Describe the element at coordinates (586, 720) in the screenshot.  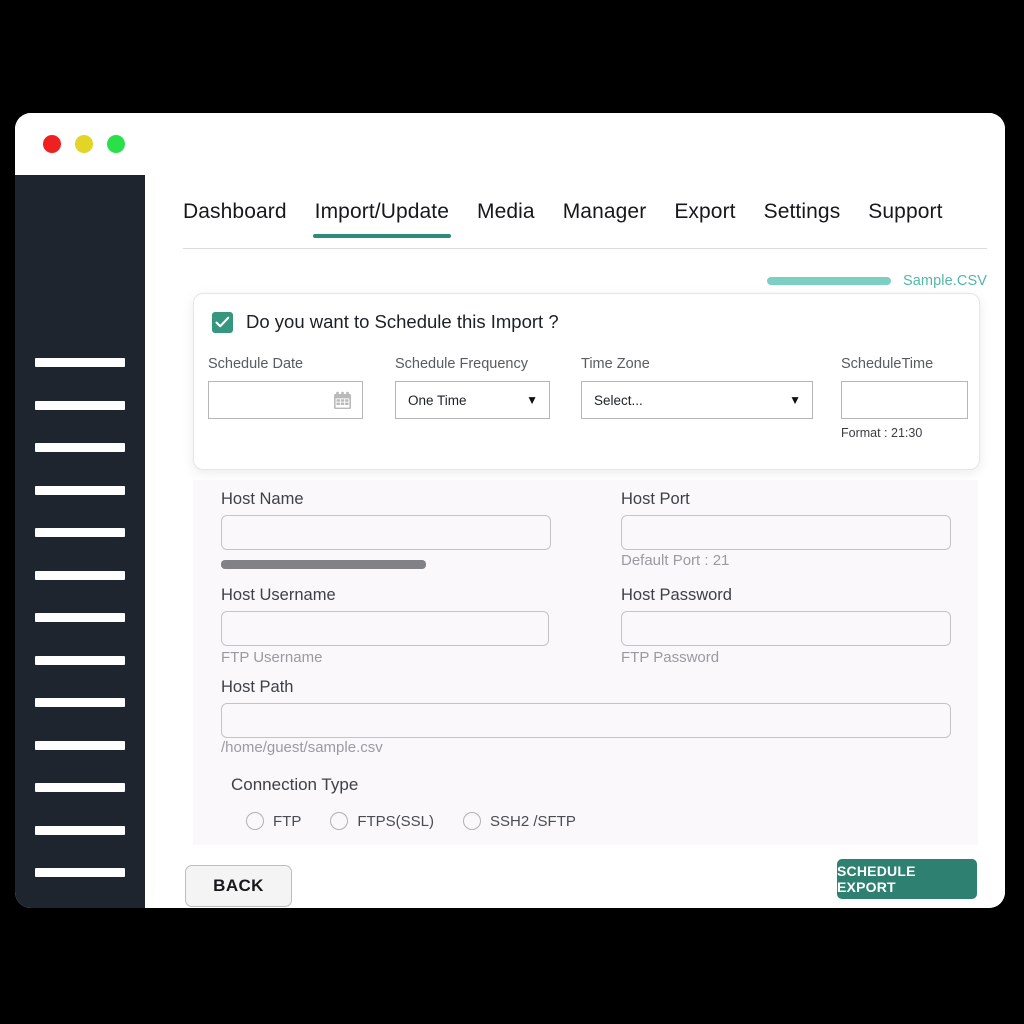
I see `host-path-input` at that location.